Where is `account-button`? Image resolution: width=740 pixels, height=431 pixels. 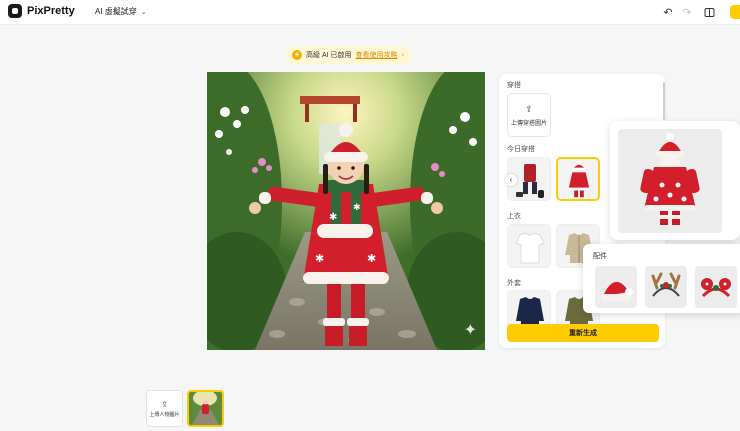 account-button is located at coordinates (735, 12).